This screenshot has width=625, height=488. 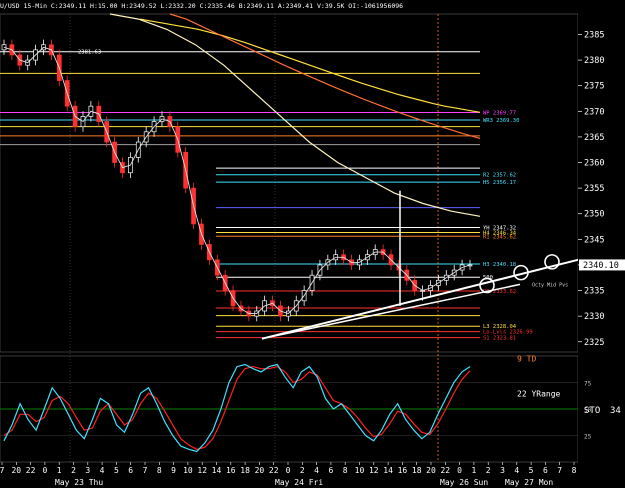 What do you see at coordinates (299, 482) in the screenshot?
I see `day-label: May 24 Fri` at bounding box center [299, 482].